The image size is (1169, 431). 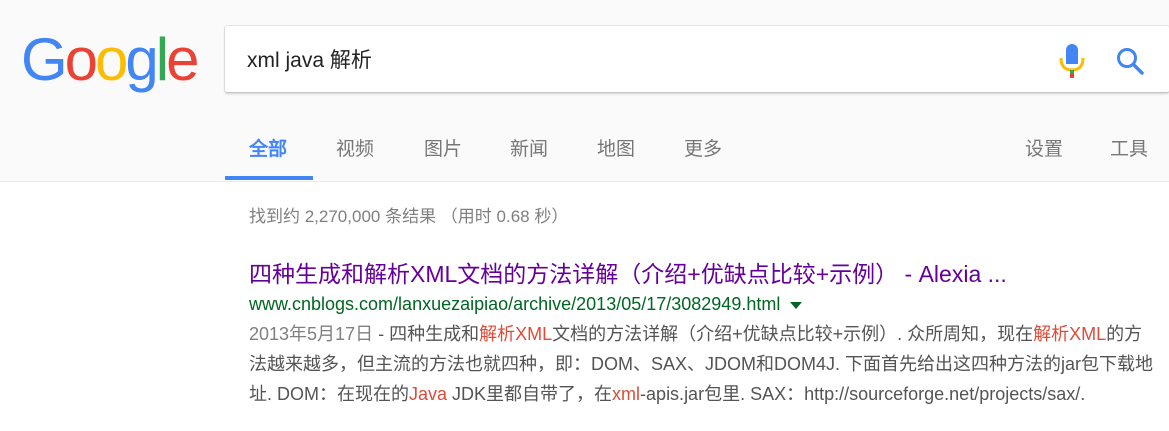 I want to click on snippet-highlight: Java, so click(x=428, y=394).